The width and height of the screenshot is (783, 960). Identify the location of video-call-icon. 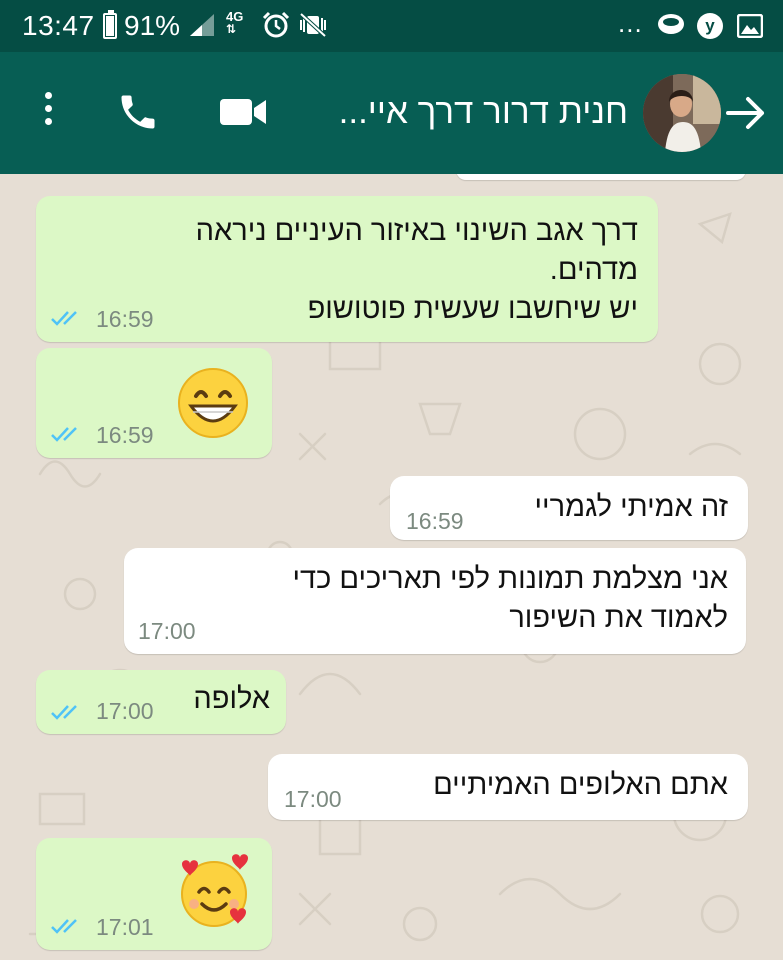
(243, 112).